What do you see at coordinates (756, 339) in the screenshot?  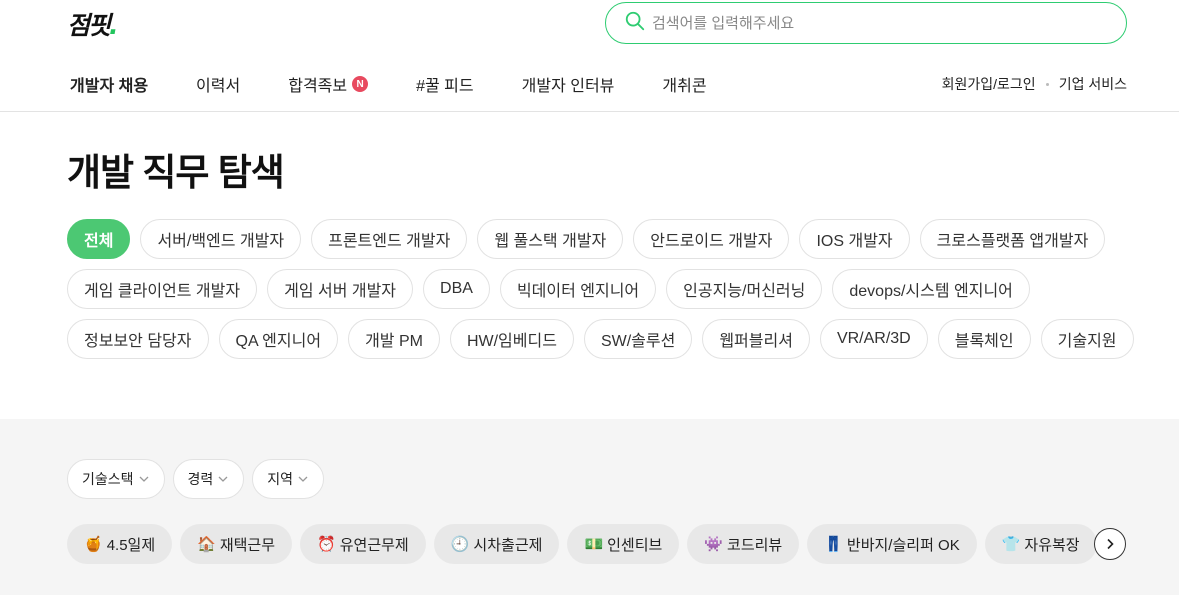 I see `job-chip: 웹퍼블리셔` at bounding box center [756, 339].